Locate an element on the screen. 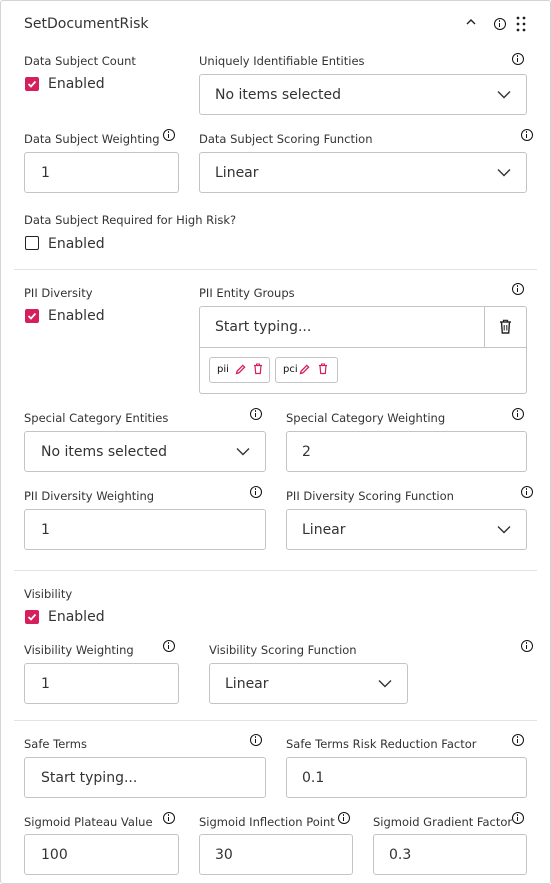 The height and width of the screenshot is (884, 551). special-weighting-info-icon is located at coordinates (518, 414).